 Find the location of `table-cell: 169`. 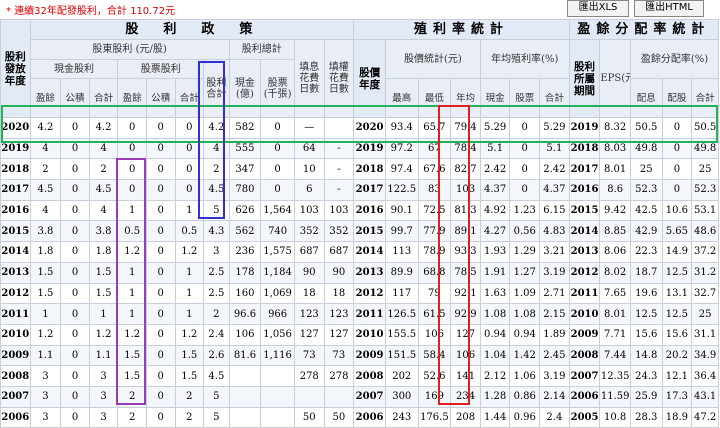

table-cell: 169 is located at coordinates (434, 396).